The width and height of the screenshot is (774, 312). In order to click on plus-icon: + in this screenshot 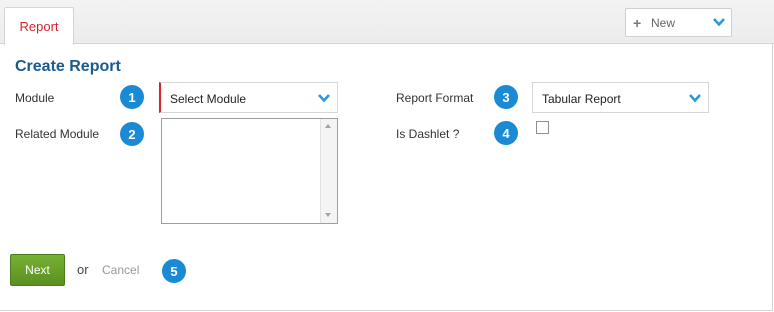, I will do `click(637, 23)`.